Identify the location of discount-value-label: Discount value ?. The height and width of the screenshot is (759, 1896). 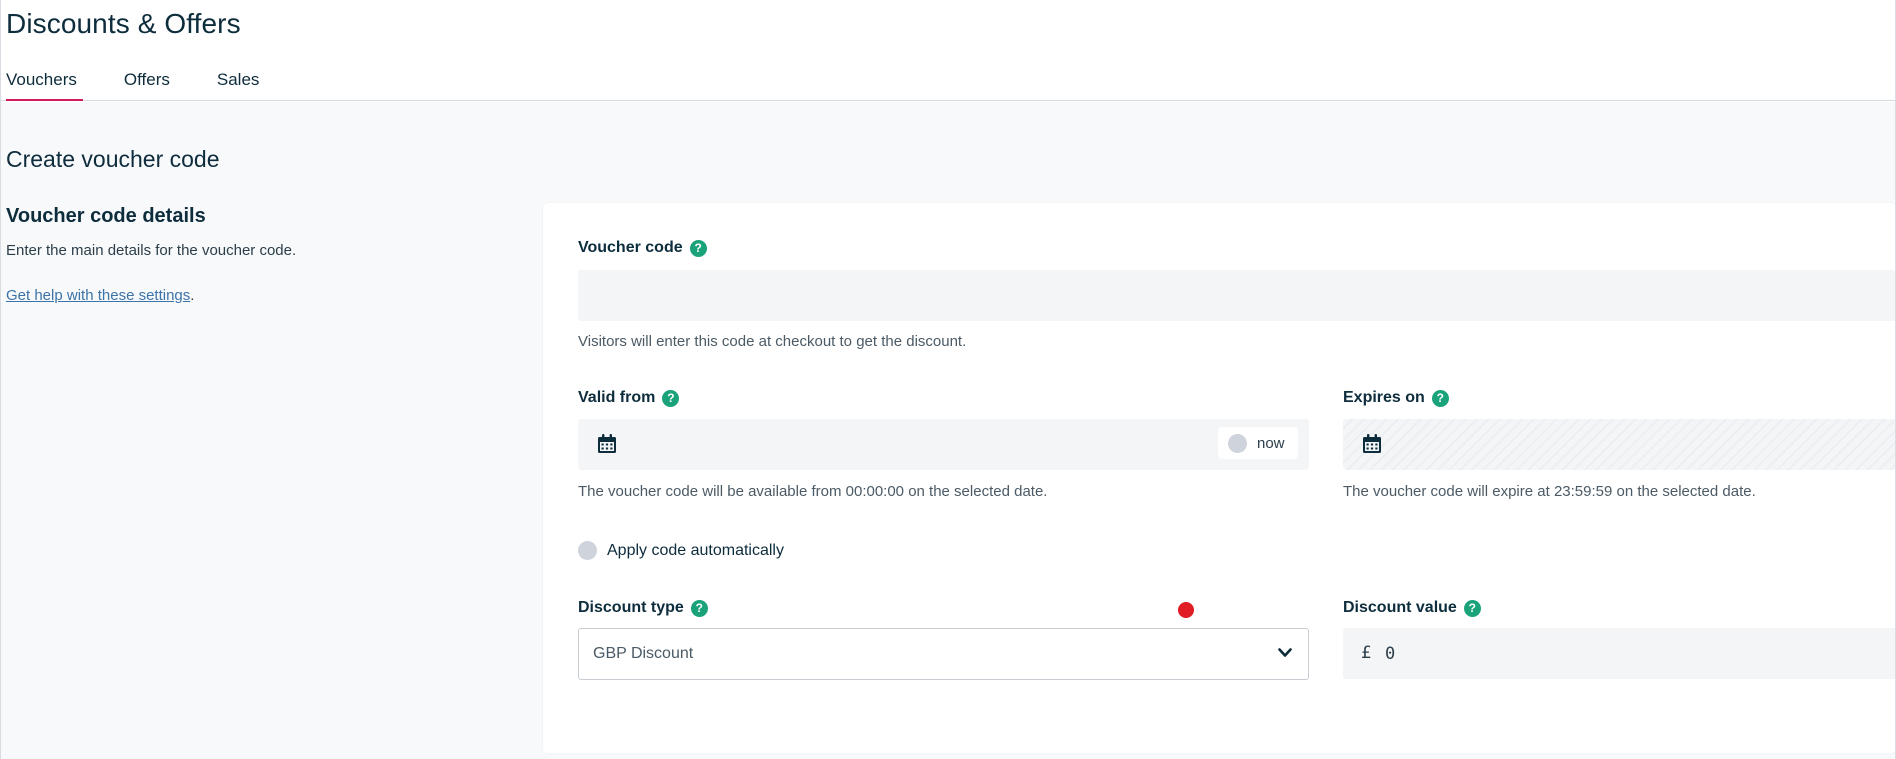
(1412, 608).